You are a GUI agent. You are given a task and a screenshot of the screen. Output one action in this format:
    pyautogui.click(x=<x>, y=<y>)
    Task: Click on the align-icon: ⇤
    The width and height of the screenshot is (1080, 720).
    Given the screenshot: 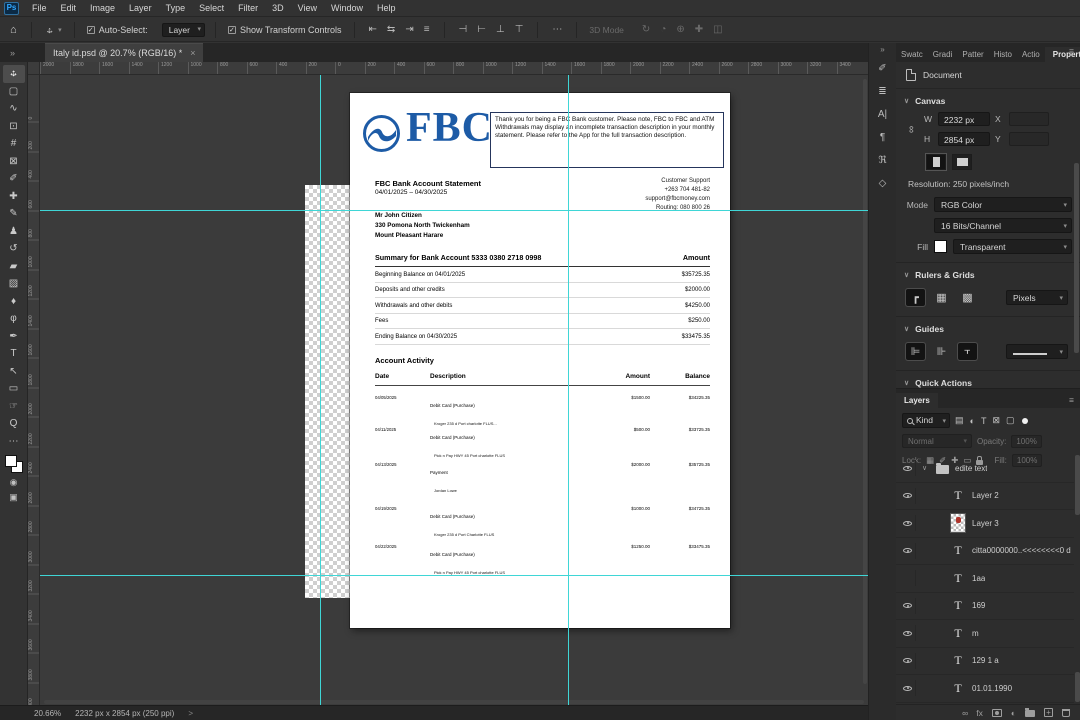 What is the action you would take?
    pyautogui.click(x=373, y=29)
    